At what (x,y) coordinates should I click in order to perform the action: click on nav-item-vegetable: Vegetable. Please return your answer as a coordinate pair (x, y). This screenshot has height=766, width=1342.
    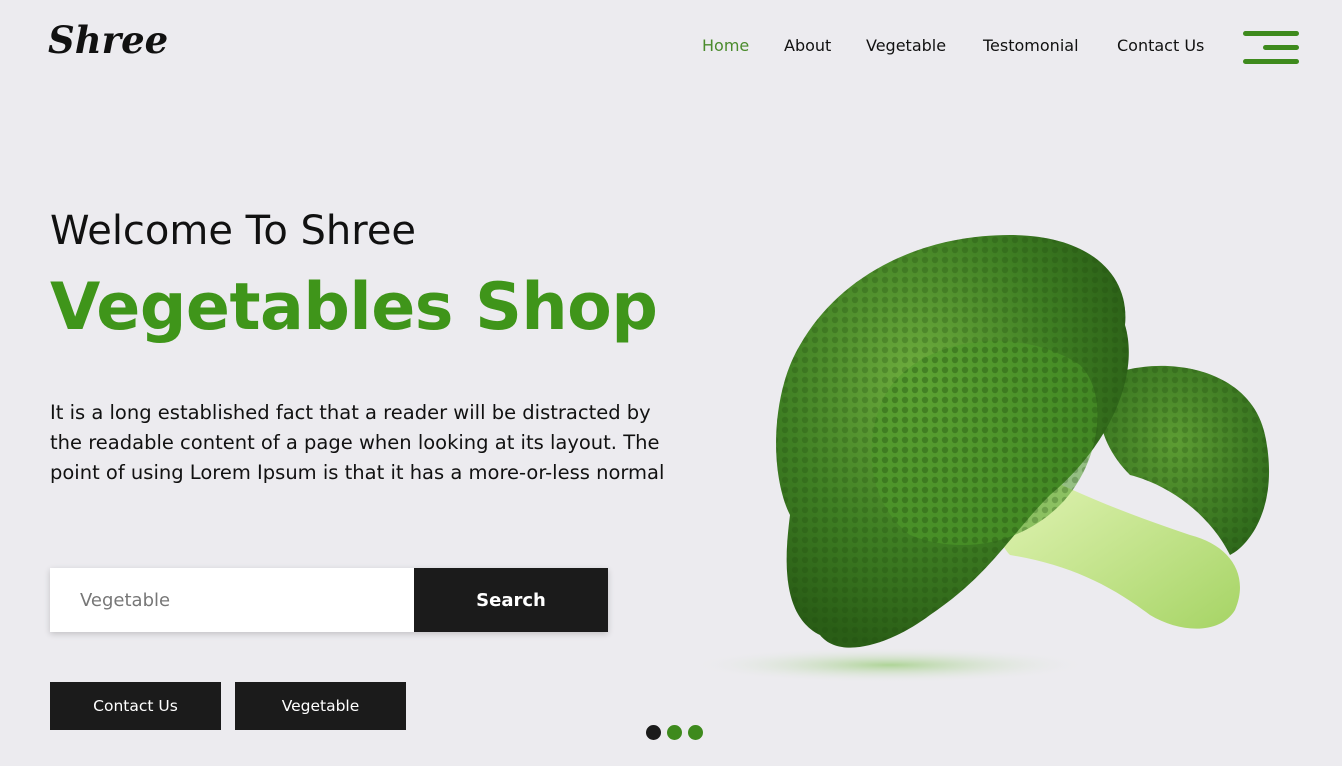
    Looking at the image, I should click on (906, 45).